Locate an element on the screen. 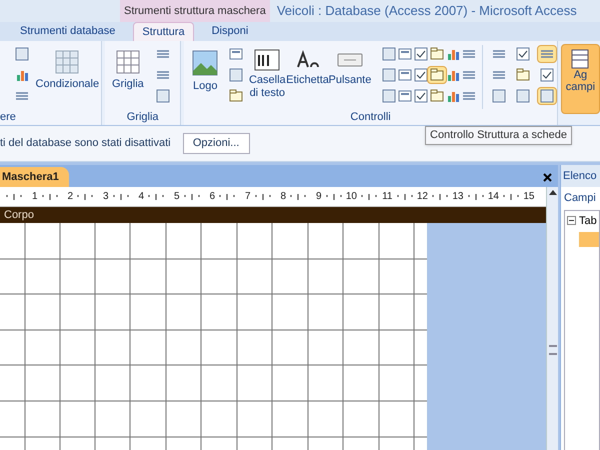  ruler-number: 12 is located at coordinates (422, 197).